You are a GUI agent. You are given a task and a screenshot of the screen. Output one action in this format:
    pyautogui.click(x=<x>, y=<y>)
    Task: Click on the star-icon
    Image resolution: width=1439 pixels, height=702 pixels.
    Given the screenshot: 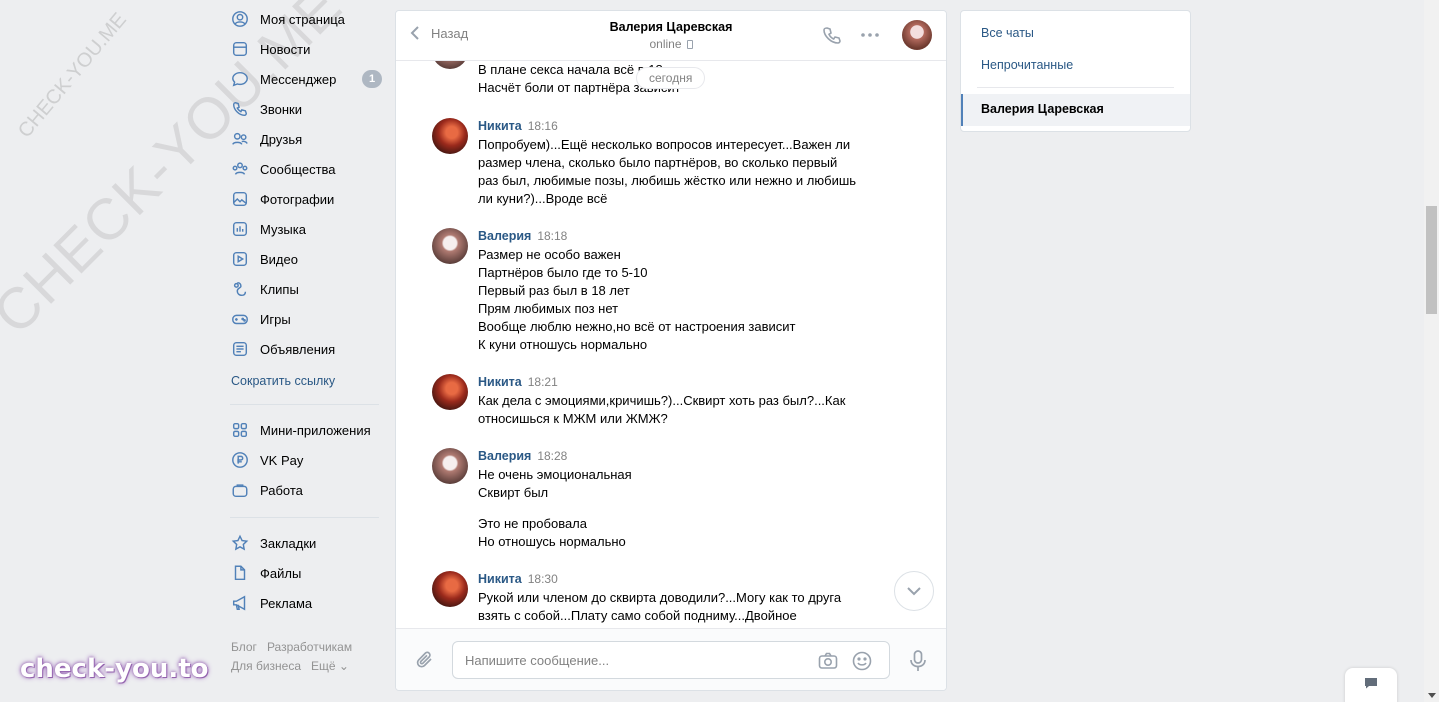 What is the action you would take?
    pyautogui.click(x=240, y=543)
    